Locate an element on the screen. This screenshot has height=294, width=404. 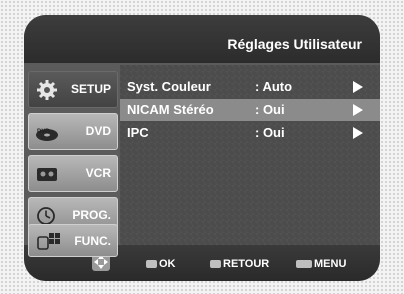
sidebar: SETUP DVD DVD VCR PROG. is located at coordinates (72, 155).